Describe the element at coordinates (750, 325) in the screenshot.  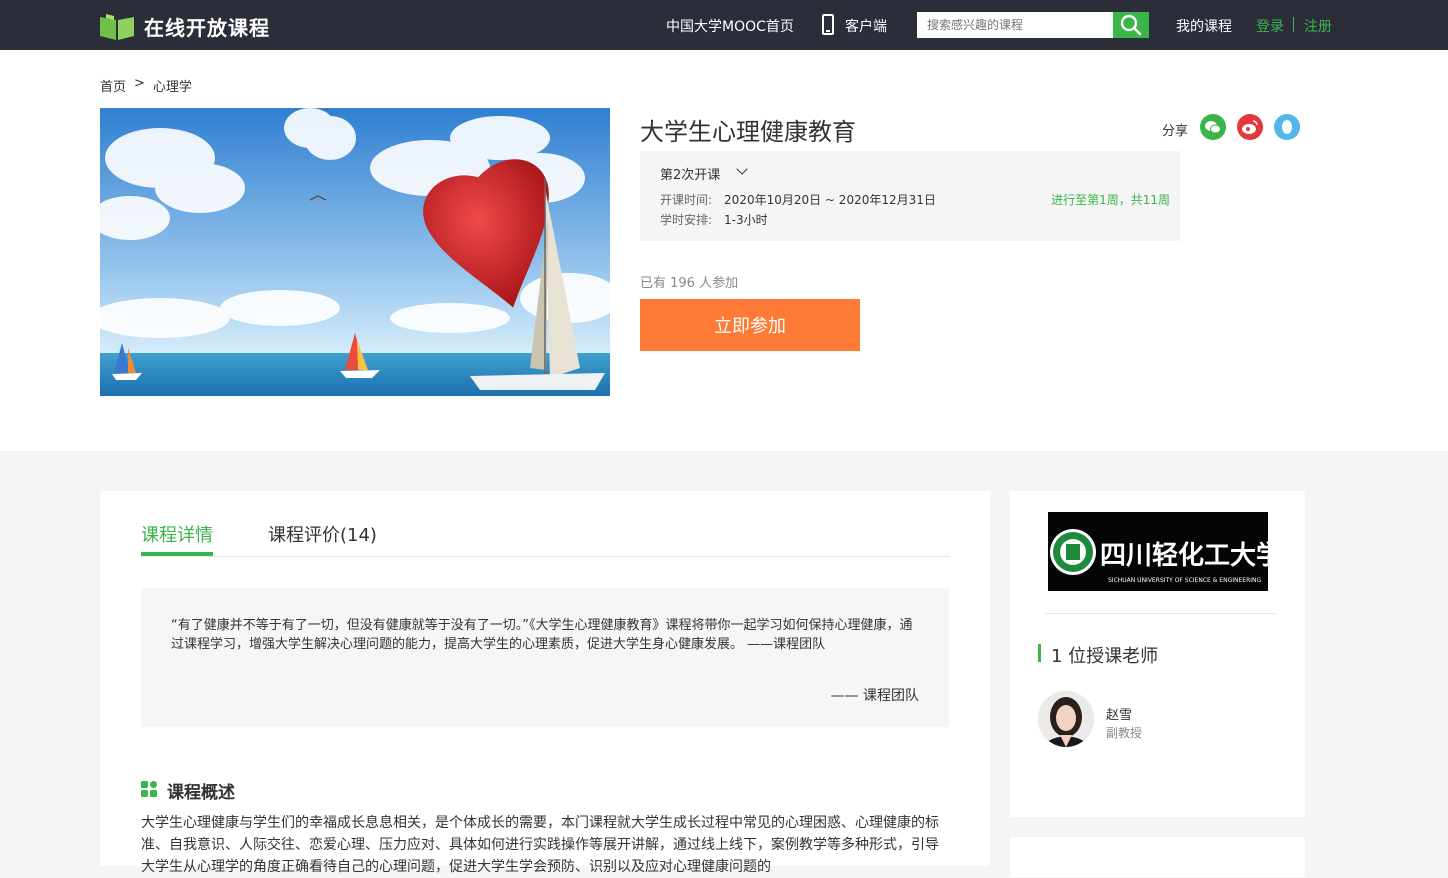
I see `join-course-button: 立即参加` at that location.